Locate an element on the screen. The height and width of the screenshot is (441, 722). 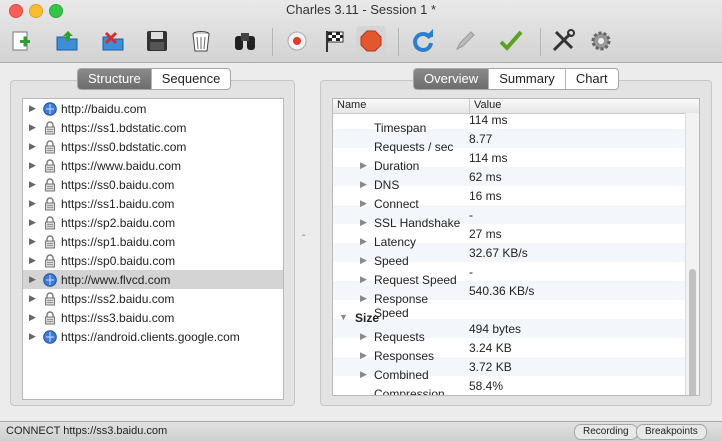
tab-chart: Chart is located at coordinates (592, 79).